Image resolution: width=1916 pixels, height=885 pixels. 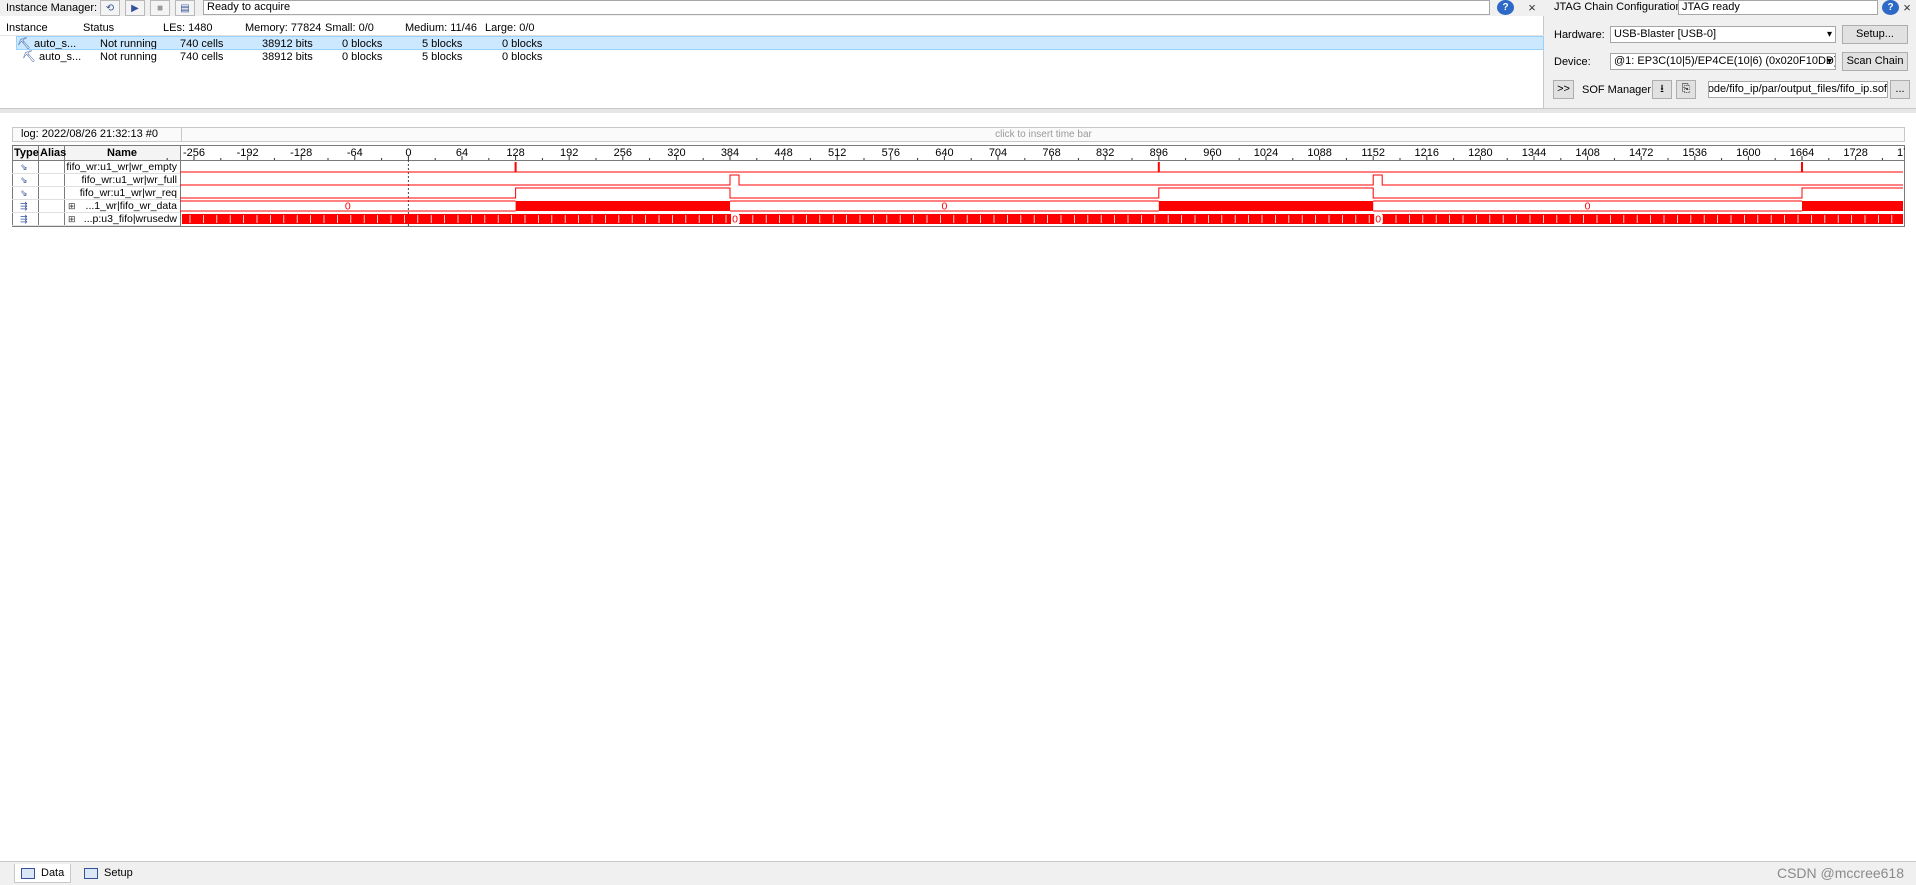 What do you see at coordinates (1723, 34) in the screenshot?
I see `hardware-select: USB-Blaster [USB-0]` at bounding box center [1723, 34].